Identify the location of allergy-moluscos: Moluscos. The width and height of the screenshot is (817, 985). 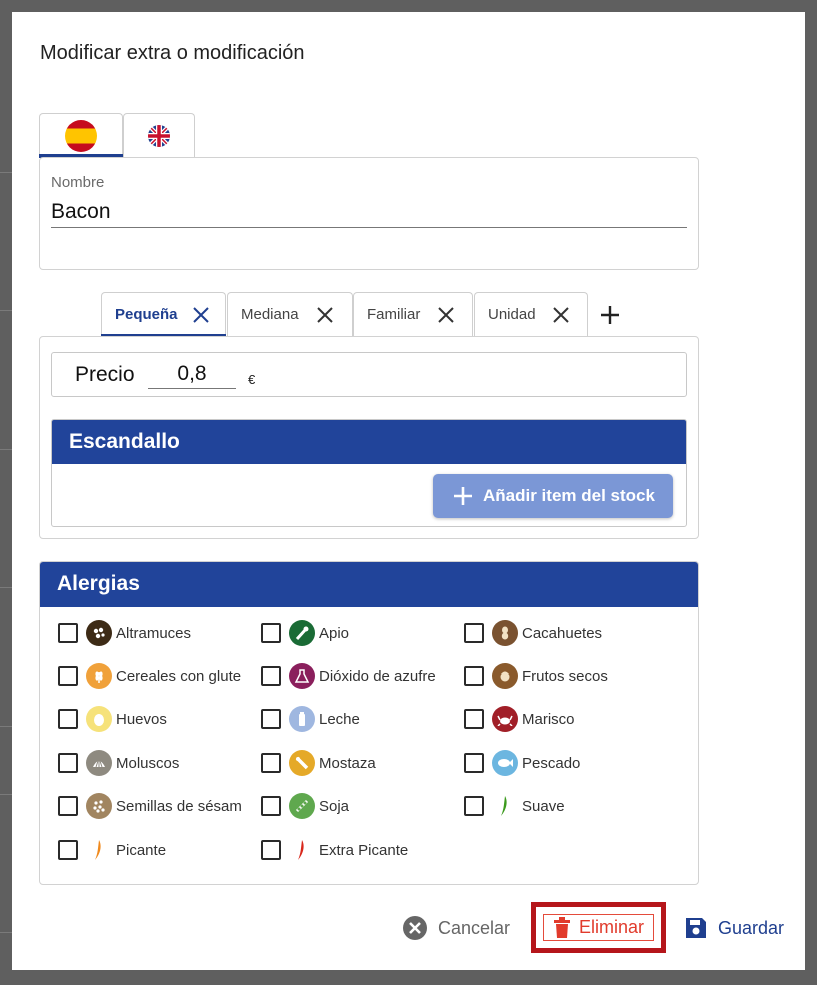
(150, 763).